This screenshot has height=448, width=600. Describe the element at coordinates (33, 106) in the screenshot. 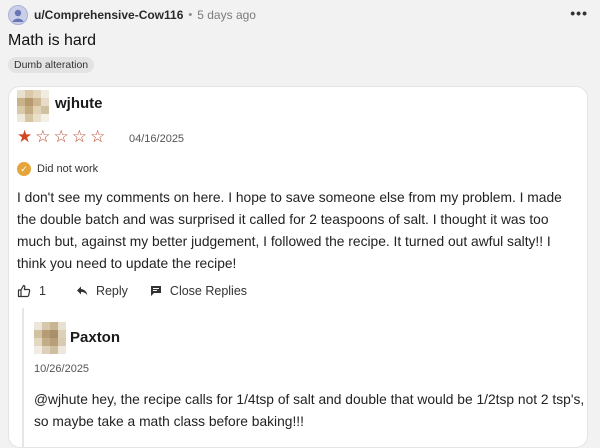

I see `reviewer-avatar` at that location.